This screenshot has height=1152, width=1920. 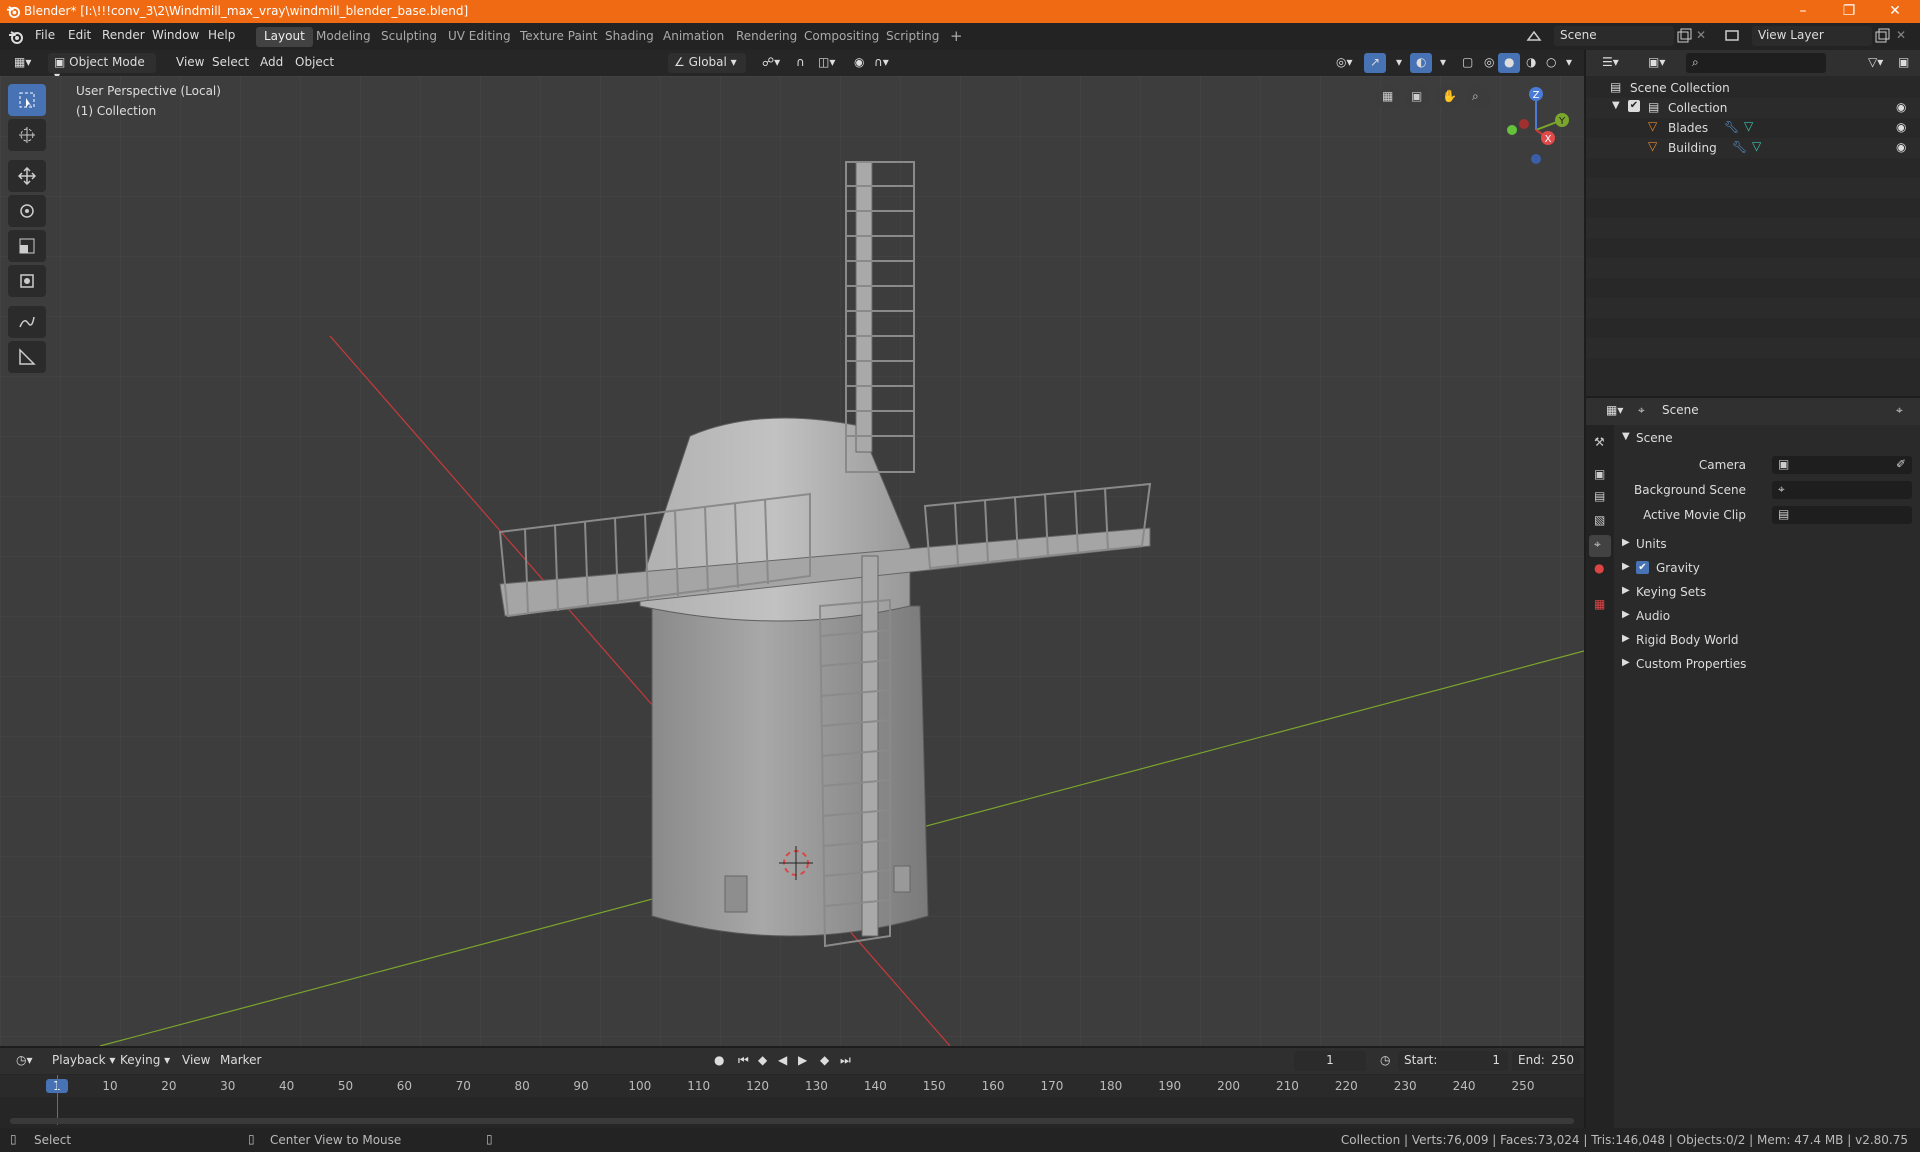 I want to click on orientation-selector: ∠ Global ▾, so click(x=707, y=63).